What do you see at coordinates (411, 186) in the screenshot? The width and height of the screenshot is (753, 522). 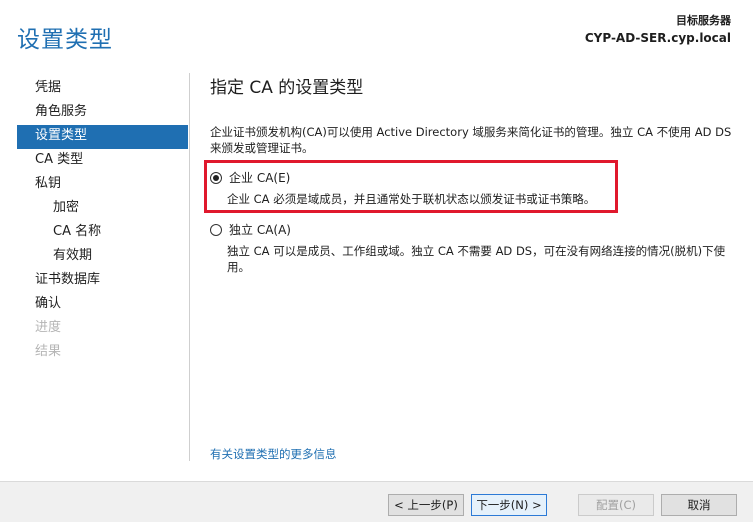 I see `selection-highlight-box` at bounding box center [411, 186].